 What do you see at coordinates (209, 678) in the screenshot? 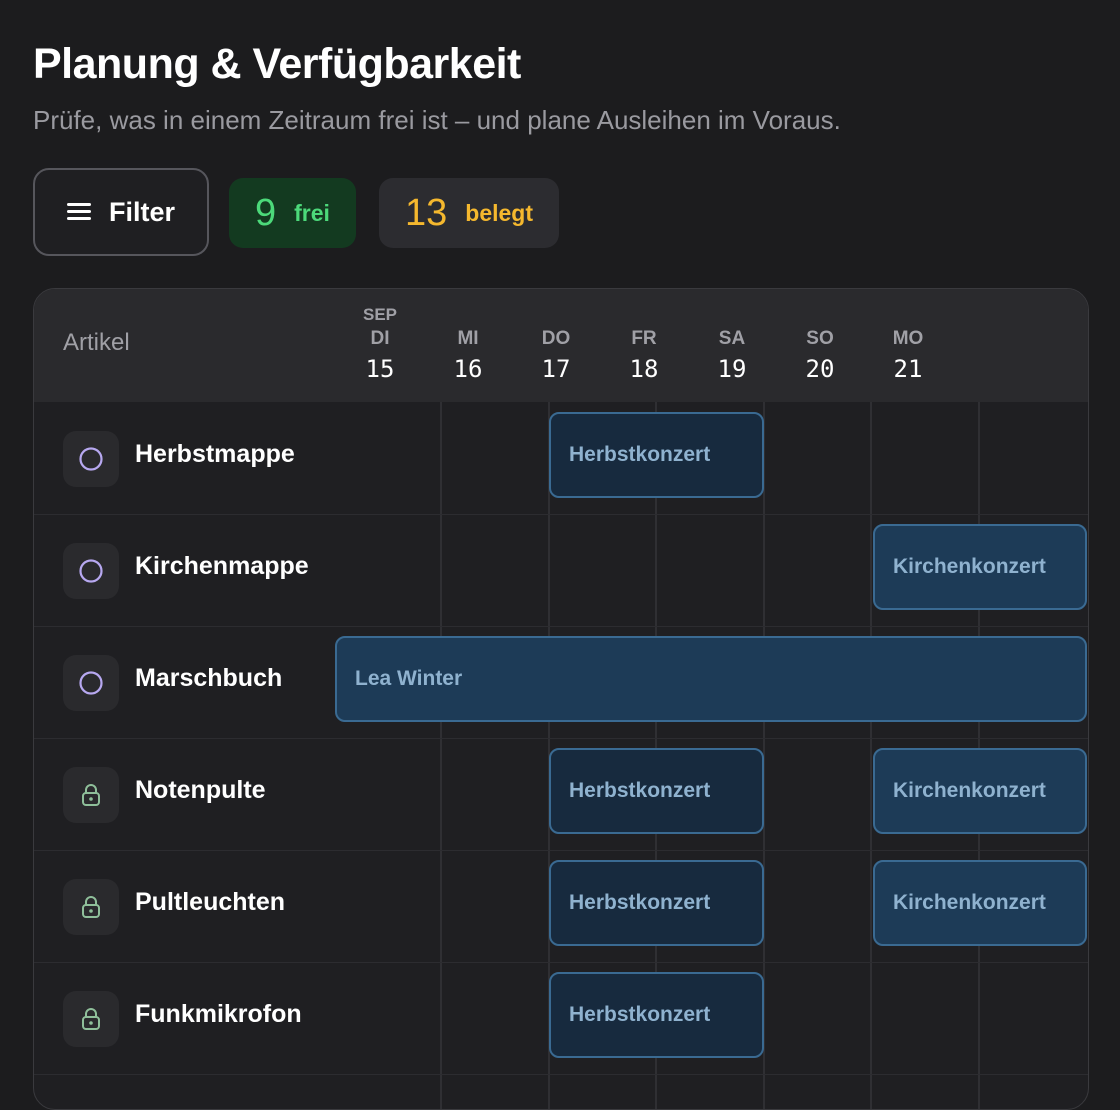
I see `row-name: Marschbuch` at bounding box center [209, 678].